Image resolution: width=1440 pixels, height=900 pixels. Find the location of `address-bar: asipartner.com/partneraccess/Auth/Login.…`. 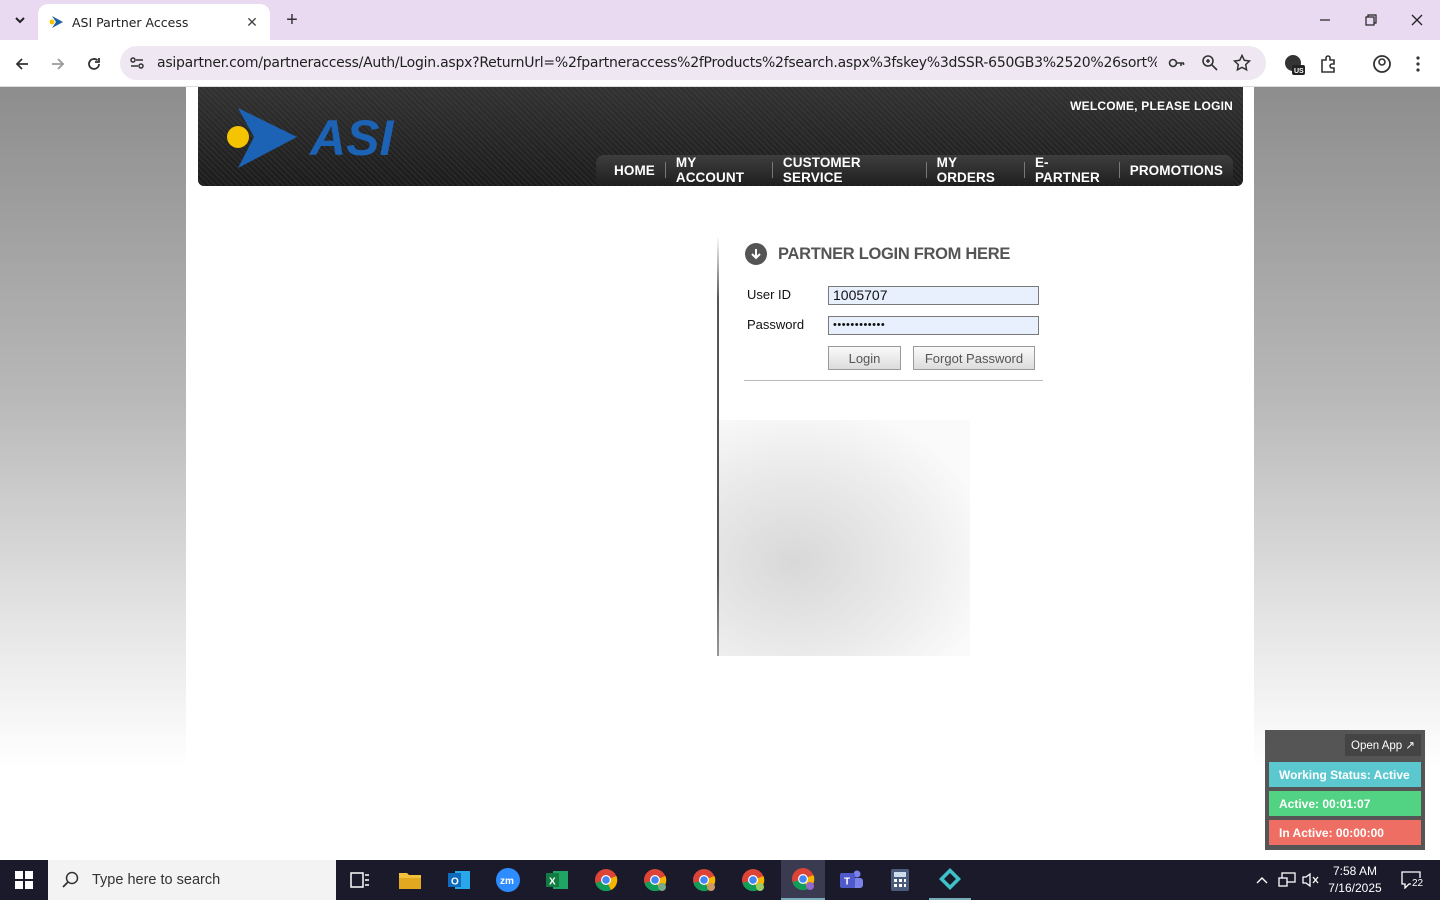

address-bar: asipartner.com/partneraccess/Auth/Login.… is located at coordinates (693, 63).